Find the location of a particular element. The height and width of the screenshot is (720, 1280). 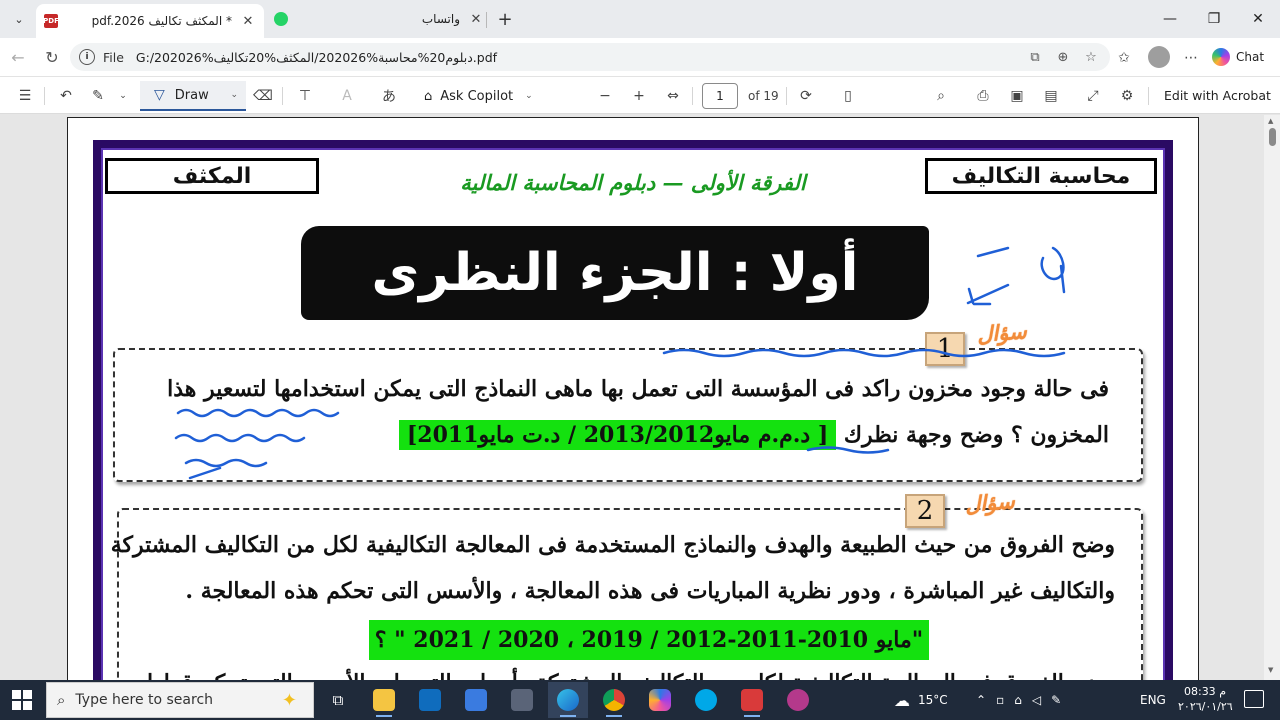

task-view-icon: ⧉ is located at coordinates (338, 700).